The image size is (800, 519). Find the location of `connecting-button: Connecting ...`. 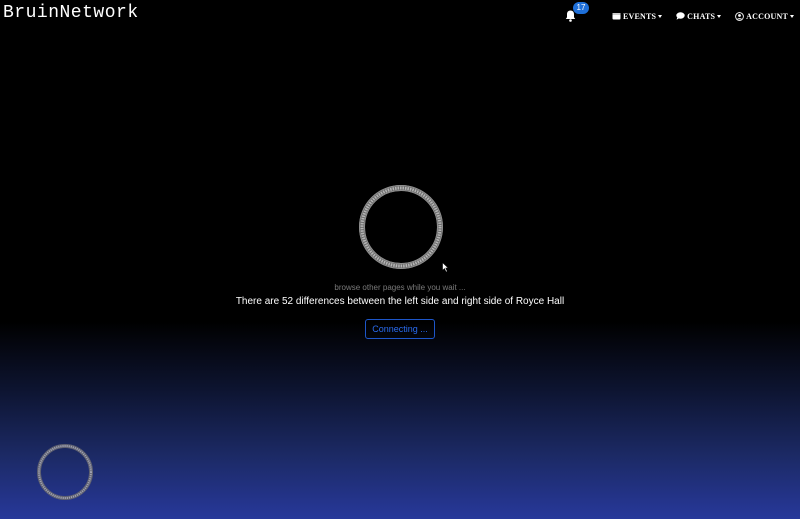

connecting-button: Connecting ... is located at coordinates (400, 329).